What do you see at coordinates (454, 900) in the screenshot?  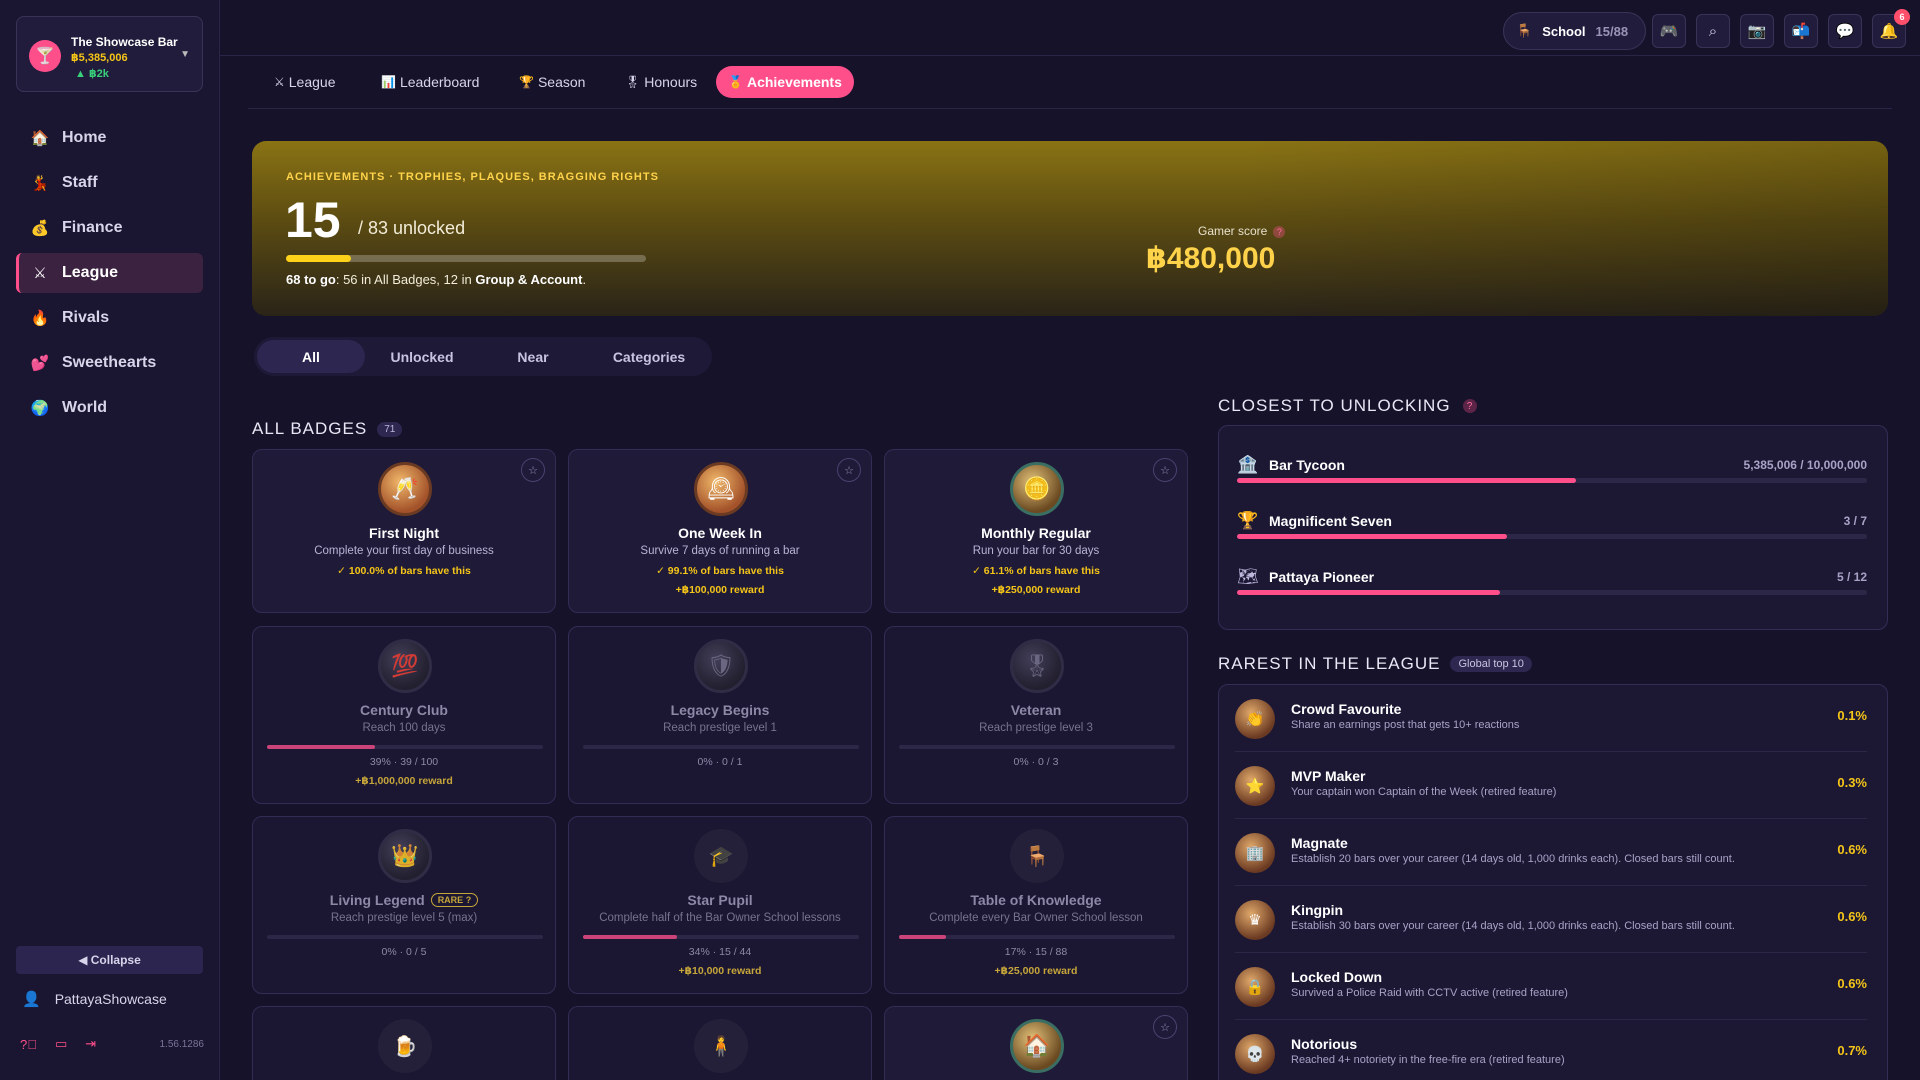 I see `rare-tag: RARE ?` at bounding box center [454, 900].